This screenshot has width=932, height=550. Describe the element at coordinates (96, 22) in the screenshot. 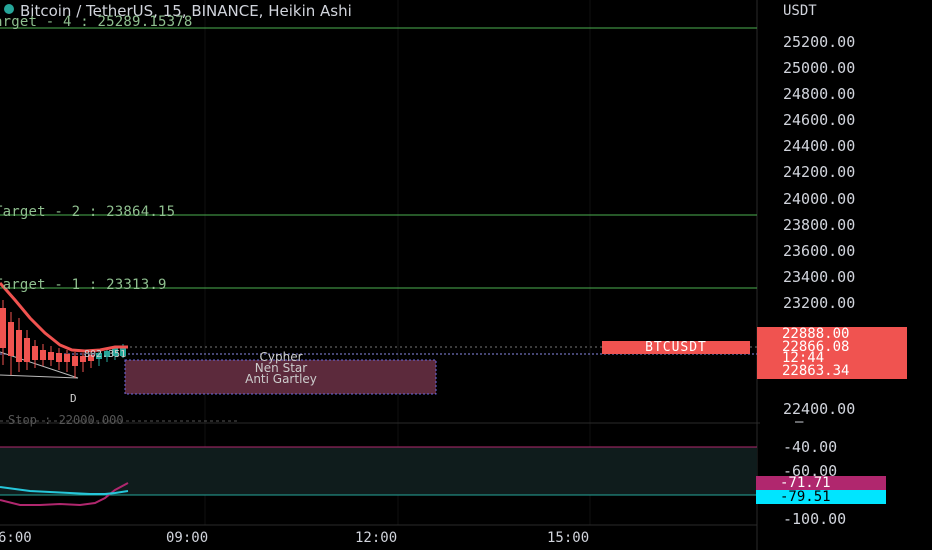

I see `target-4-label: arget - 4 : 25289.15378` at that location.